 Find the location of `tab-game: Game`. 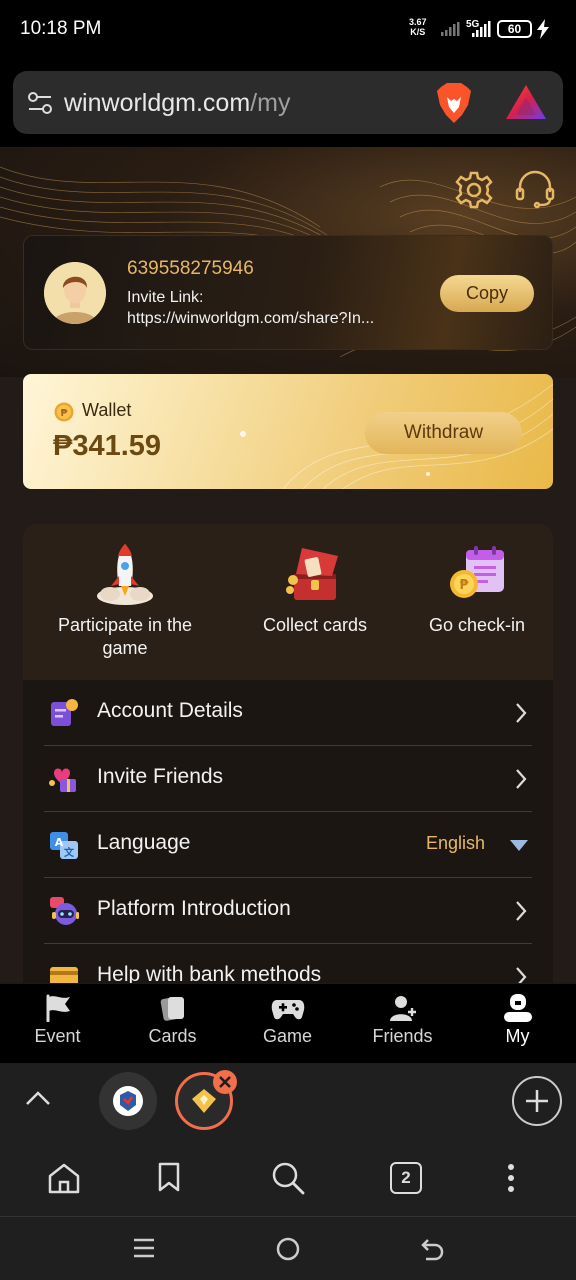

tab-game: Game is located at coordinates (287, 1020).